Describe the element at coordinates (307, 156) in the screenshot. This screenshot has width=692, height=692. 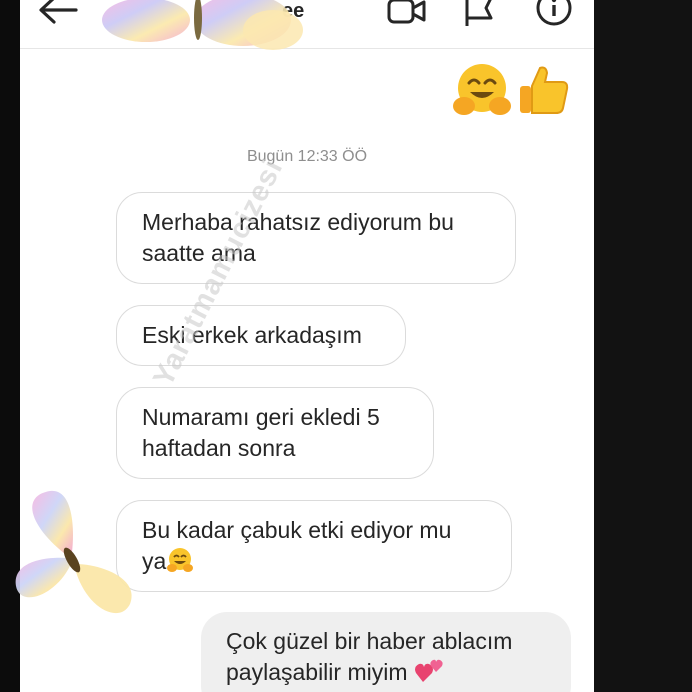
I see `message-timestamp: Bugün 12:33 ÖÖ` at that location.